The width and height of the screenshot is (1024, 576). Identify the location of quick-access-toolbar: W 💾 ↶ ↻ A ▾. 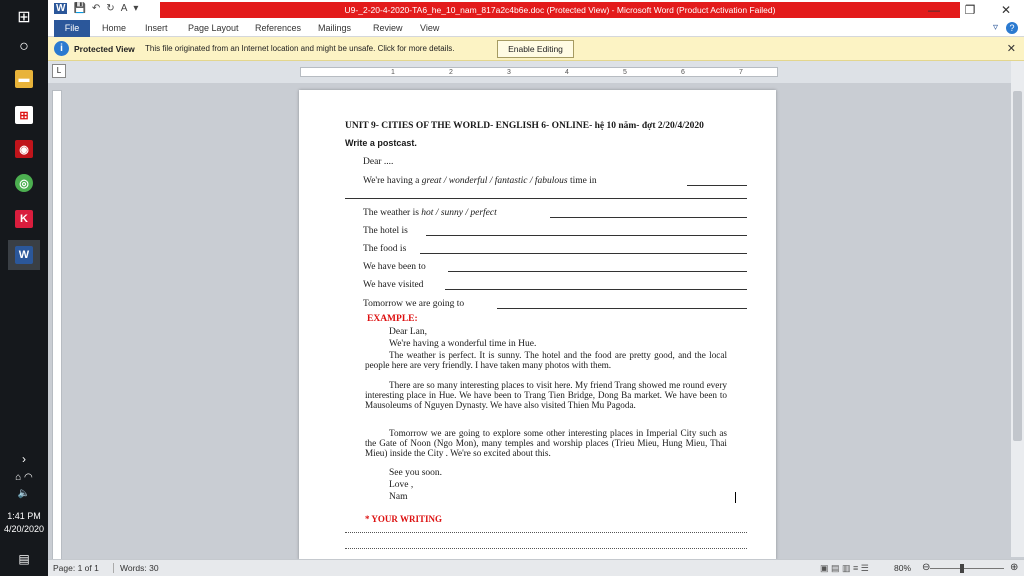
(96, 8).